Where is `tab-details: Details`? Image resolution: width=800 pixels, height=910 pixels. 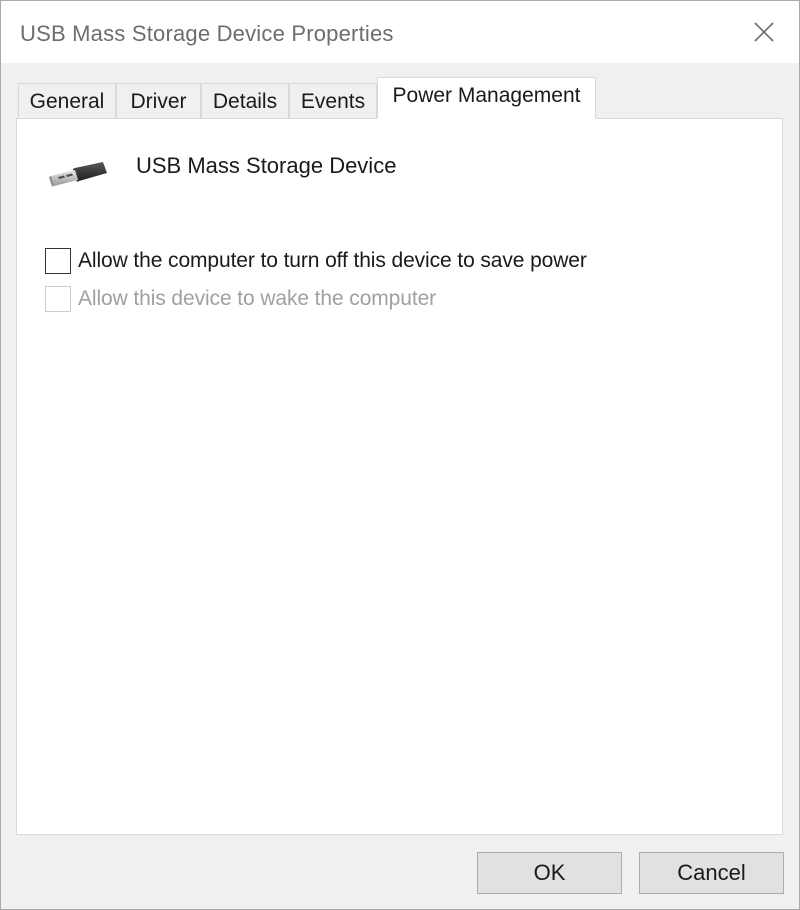 tab-details: Details is located at coordinates (245, 101).